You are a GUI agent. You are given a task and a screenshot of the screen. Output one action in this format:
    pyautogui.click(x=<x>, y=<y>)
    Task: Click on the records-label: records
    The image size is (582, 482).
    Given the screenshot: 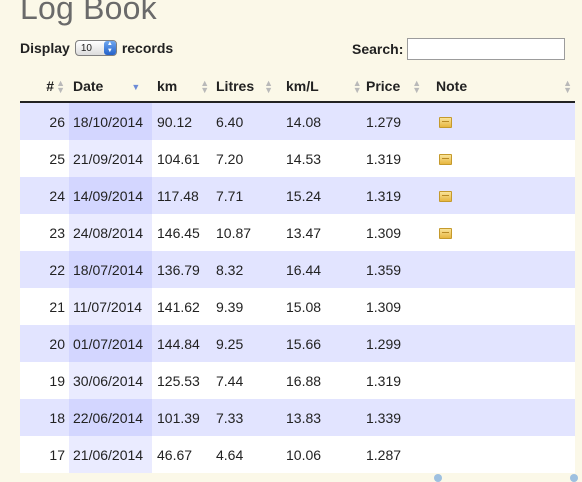 What is the action you would take?
    pyautogui.click(x=147, y=48)
    